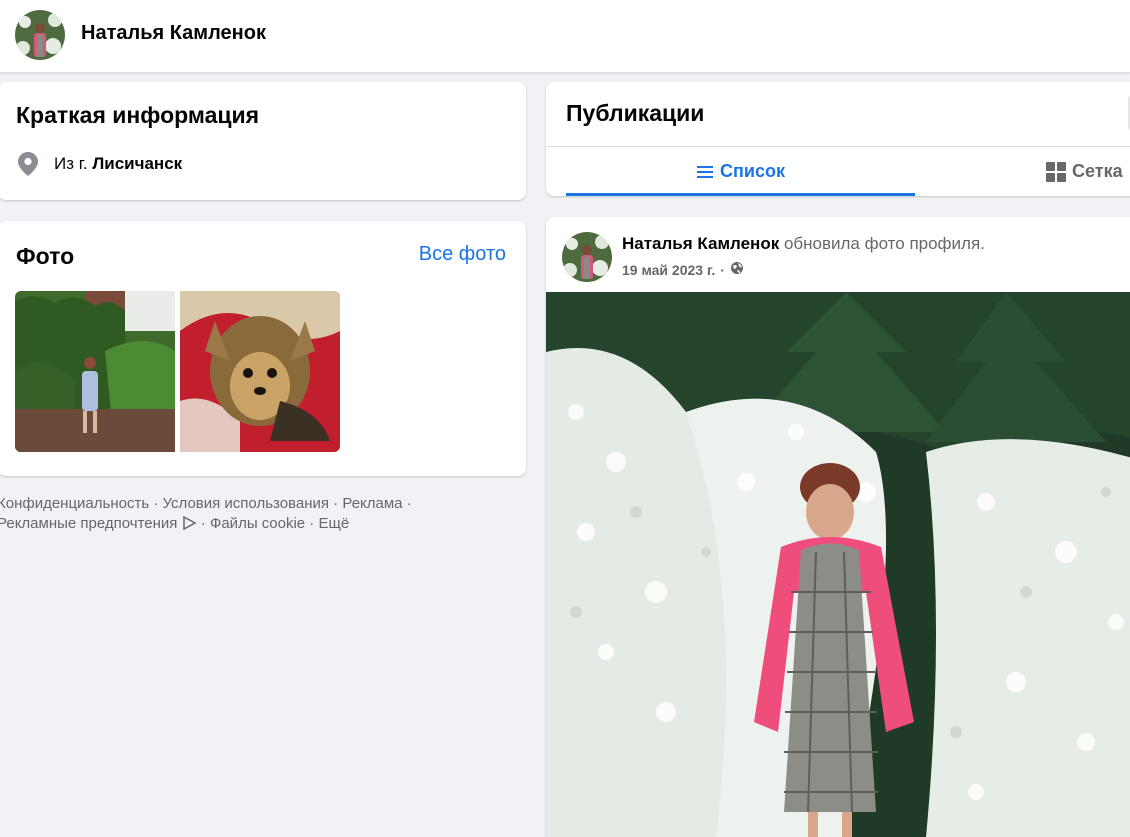 The image size is (1130, 837). What do you see at coordinates (740, 194) in the screenshot?
I see `active-tab-indicator` at bounding box center [740, 194].